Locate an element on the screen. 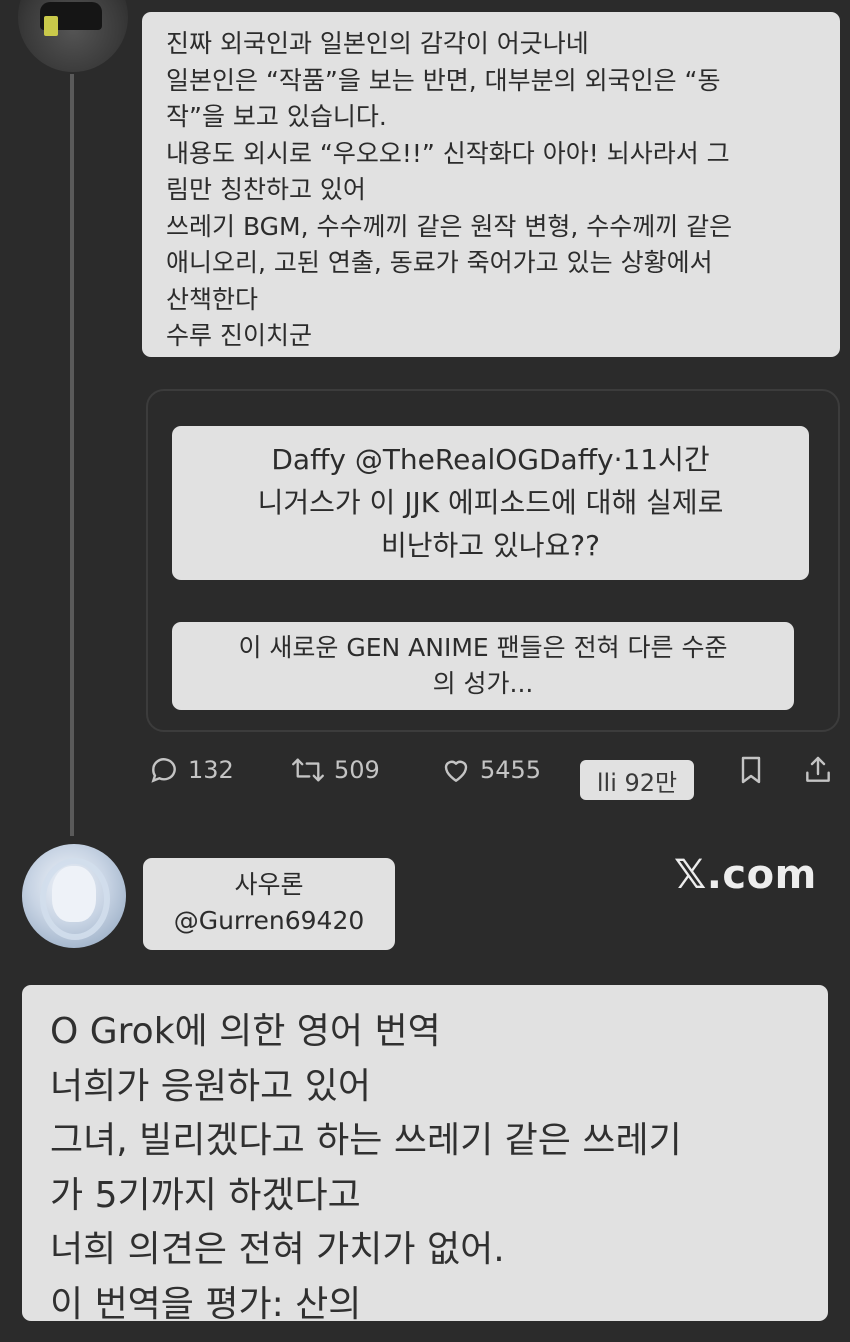  share-icon is located at coordinates (818, 770).